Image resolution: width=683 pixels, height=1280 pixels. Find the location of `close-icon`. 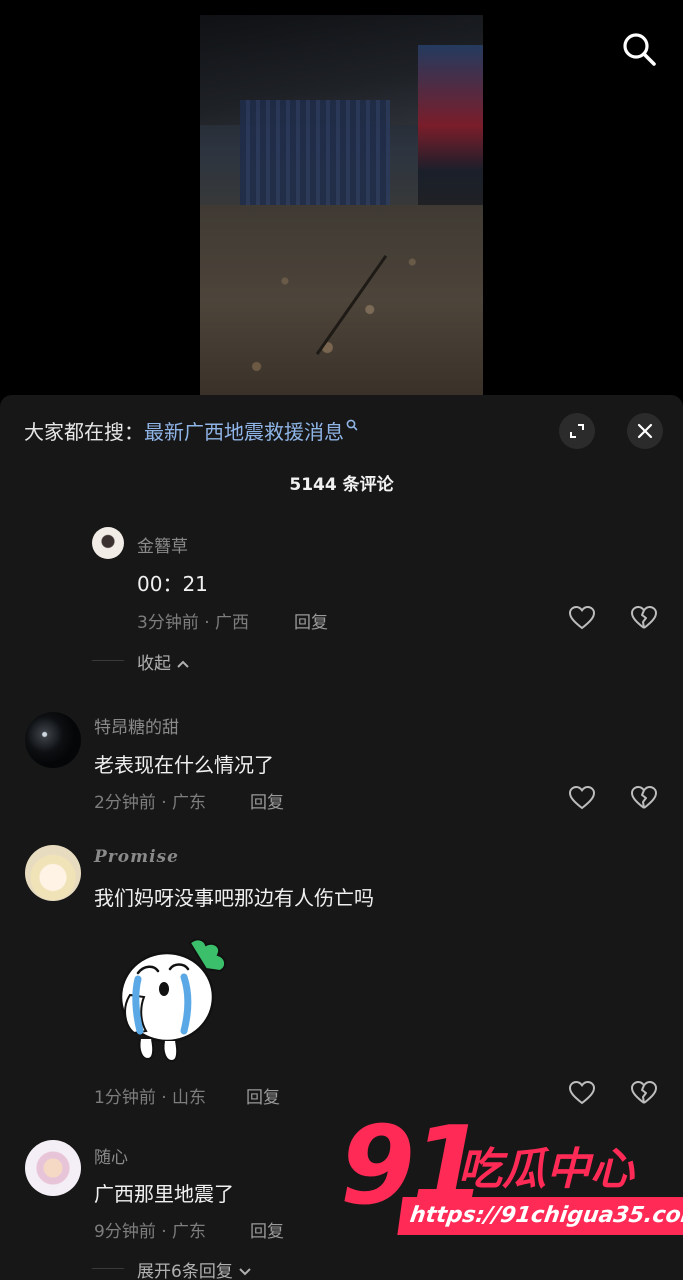

close-icon is located at coordinates (645, 431).